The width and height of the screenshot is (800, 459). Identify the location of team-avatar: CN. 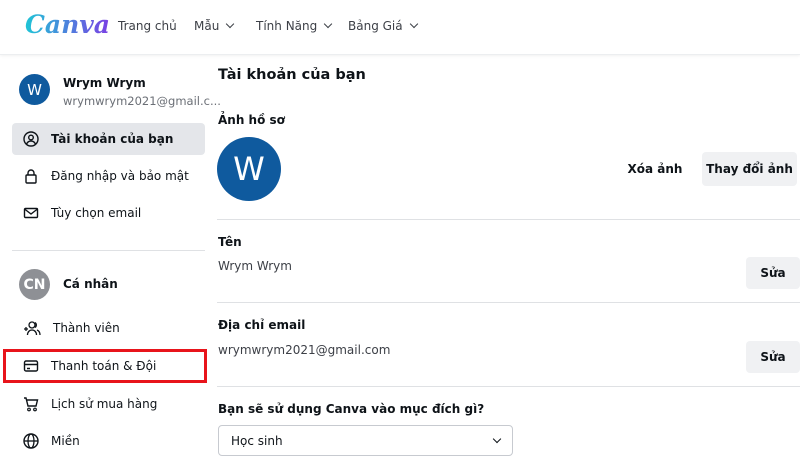
(34, 284).